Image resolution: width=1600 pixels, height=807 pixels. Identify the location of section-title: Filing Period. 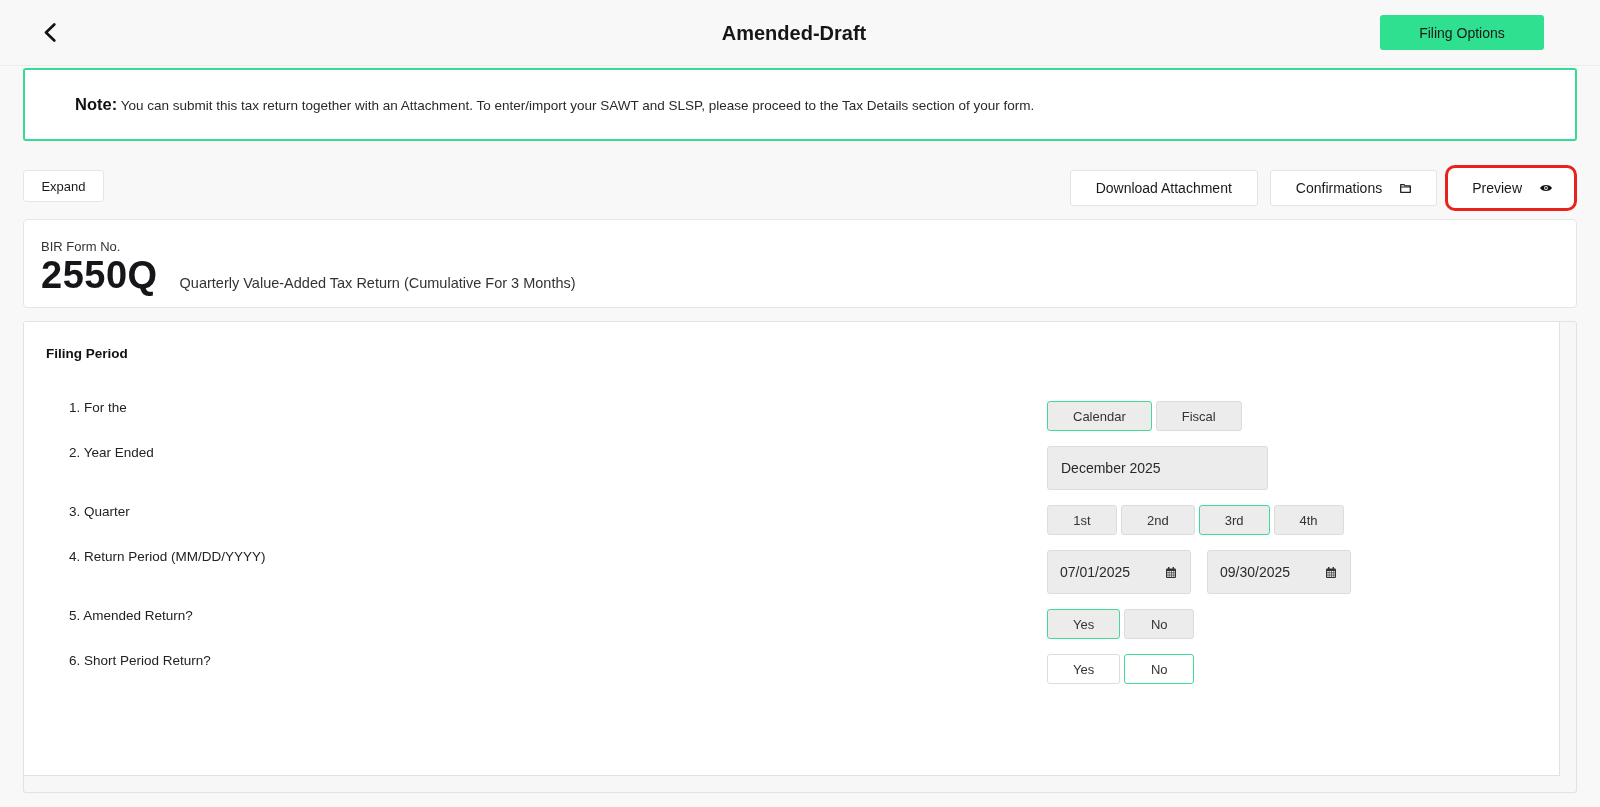
(87, 354).